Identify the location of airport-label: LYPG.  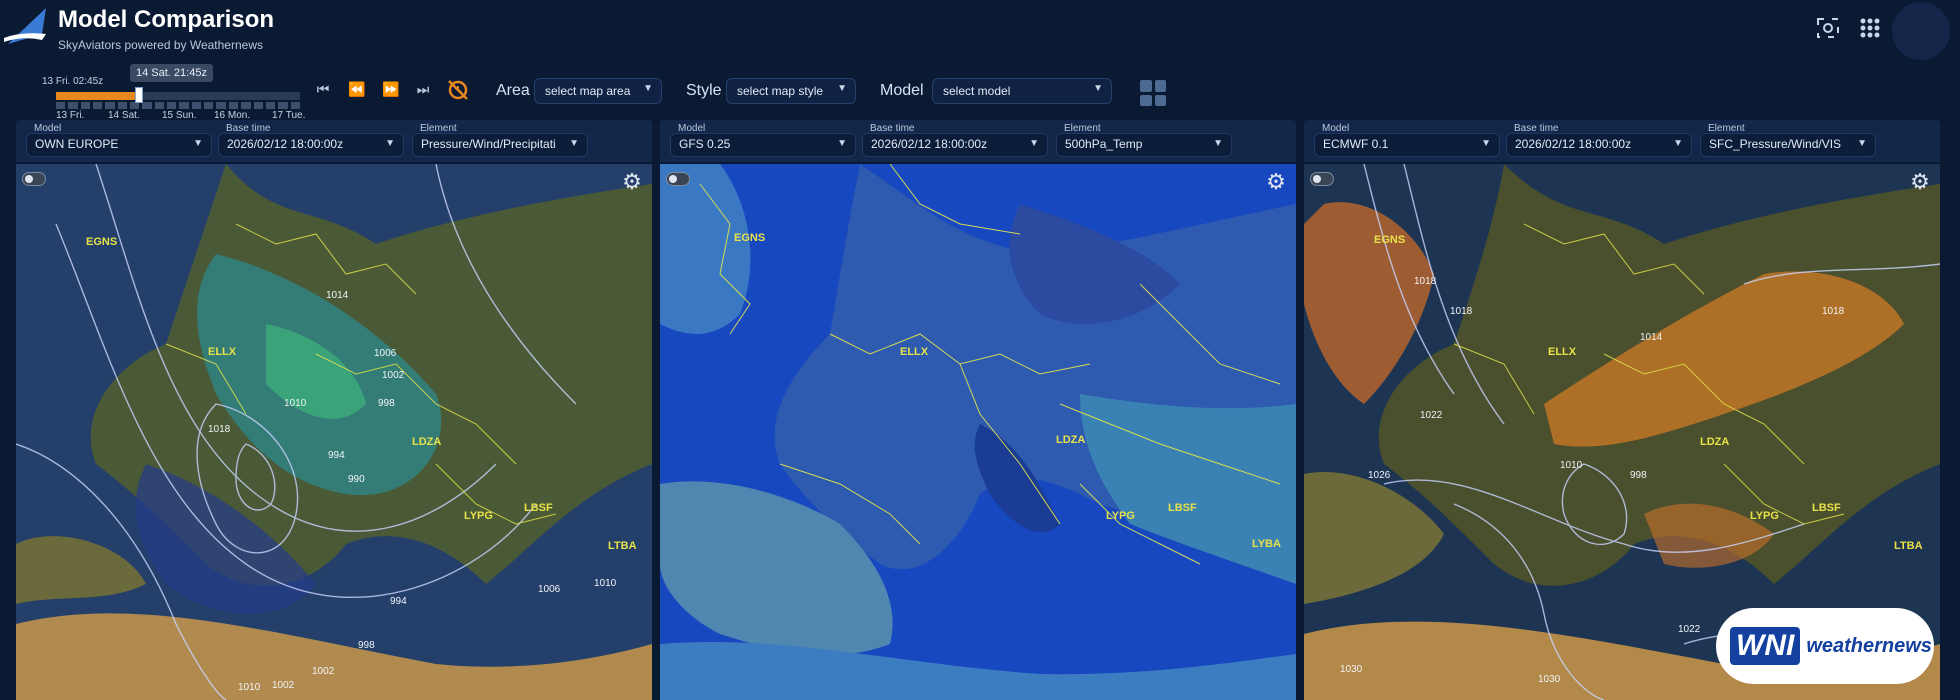
(1120, 516).